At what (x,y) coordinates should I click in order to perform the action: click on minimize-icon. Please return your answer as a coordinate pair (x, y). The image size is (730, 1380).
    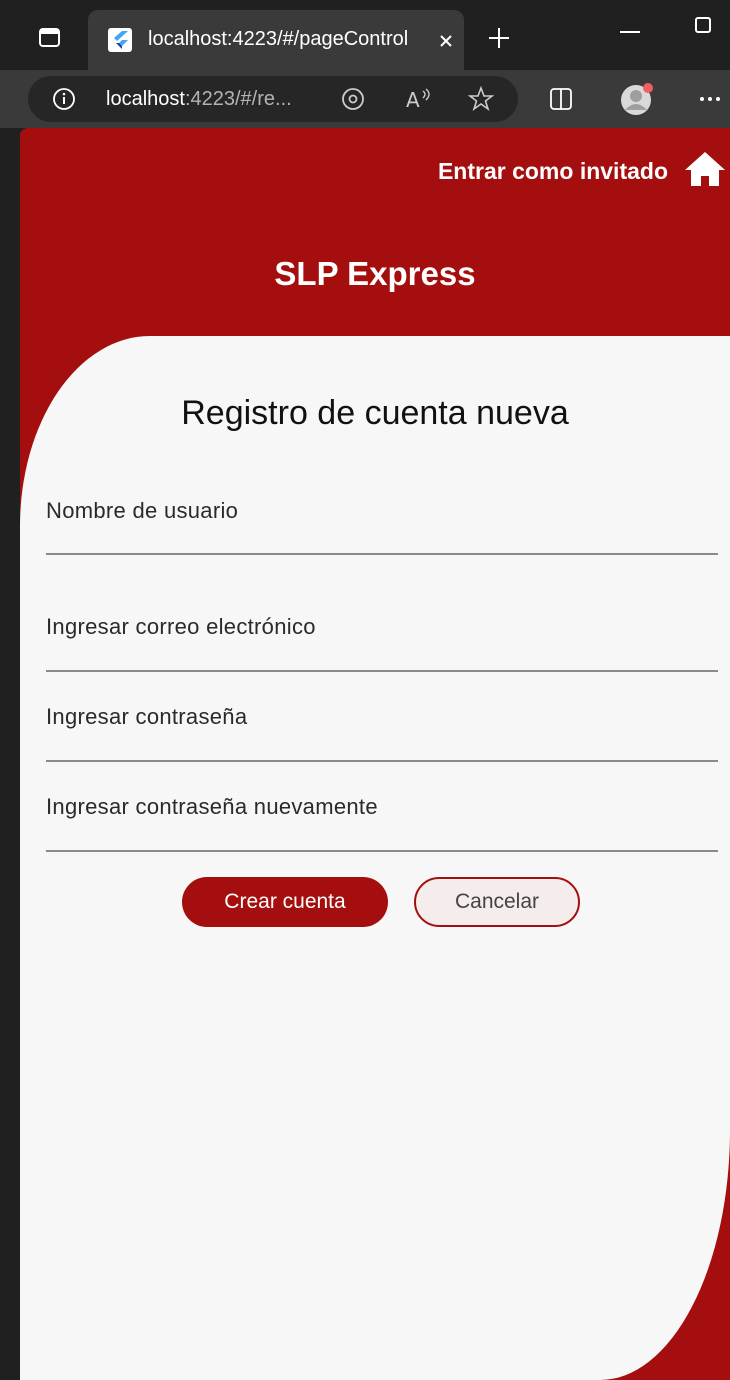
    Looking at the image, I should click on (630, 32).